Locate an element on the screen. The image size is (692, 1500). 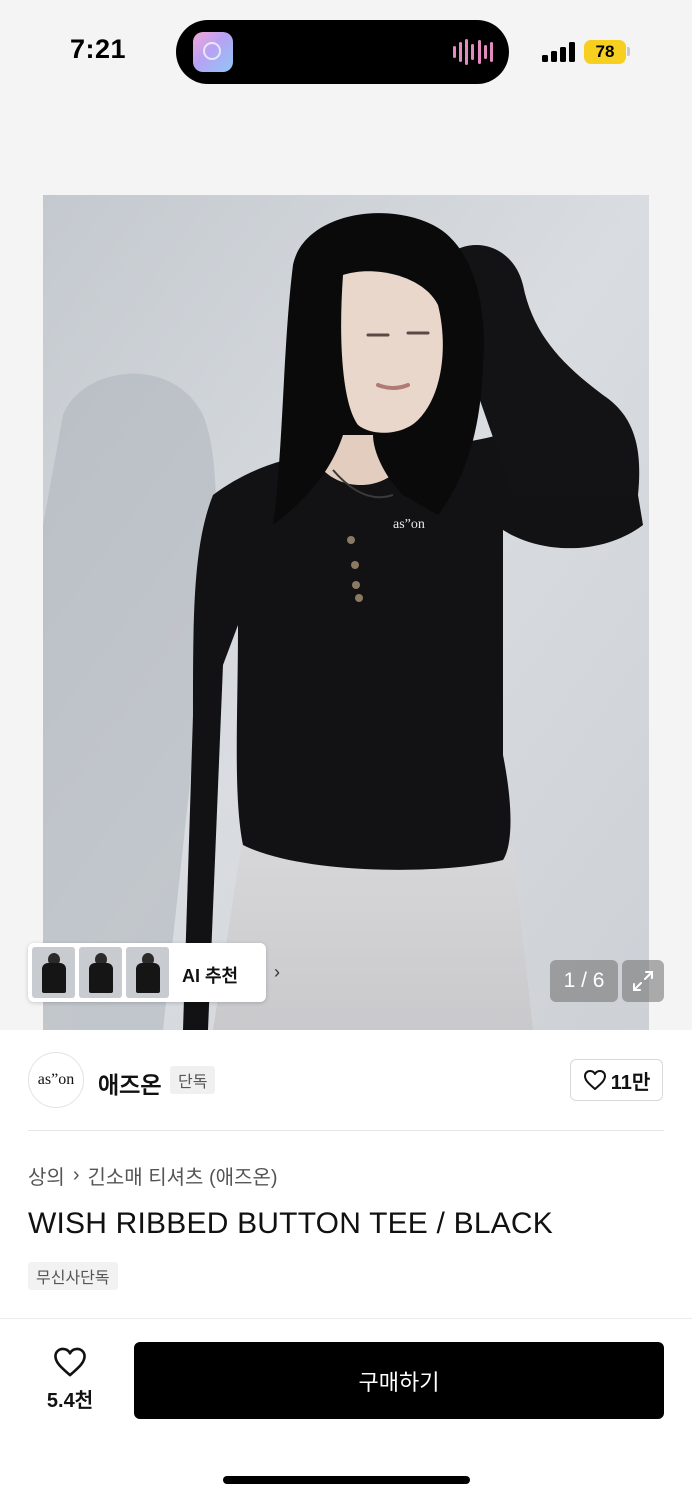
ai-recommend-card: AI 추천 › is located at coordinates (154, 972).